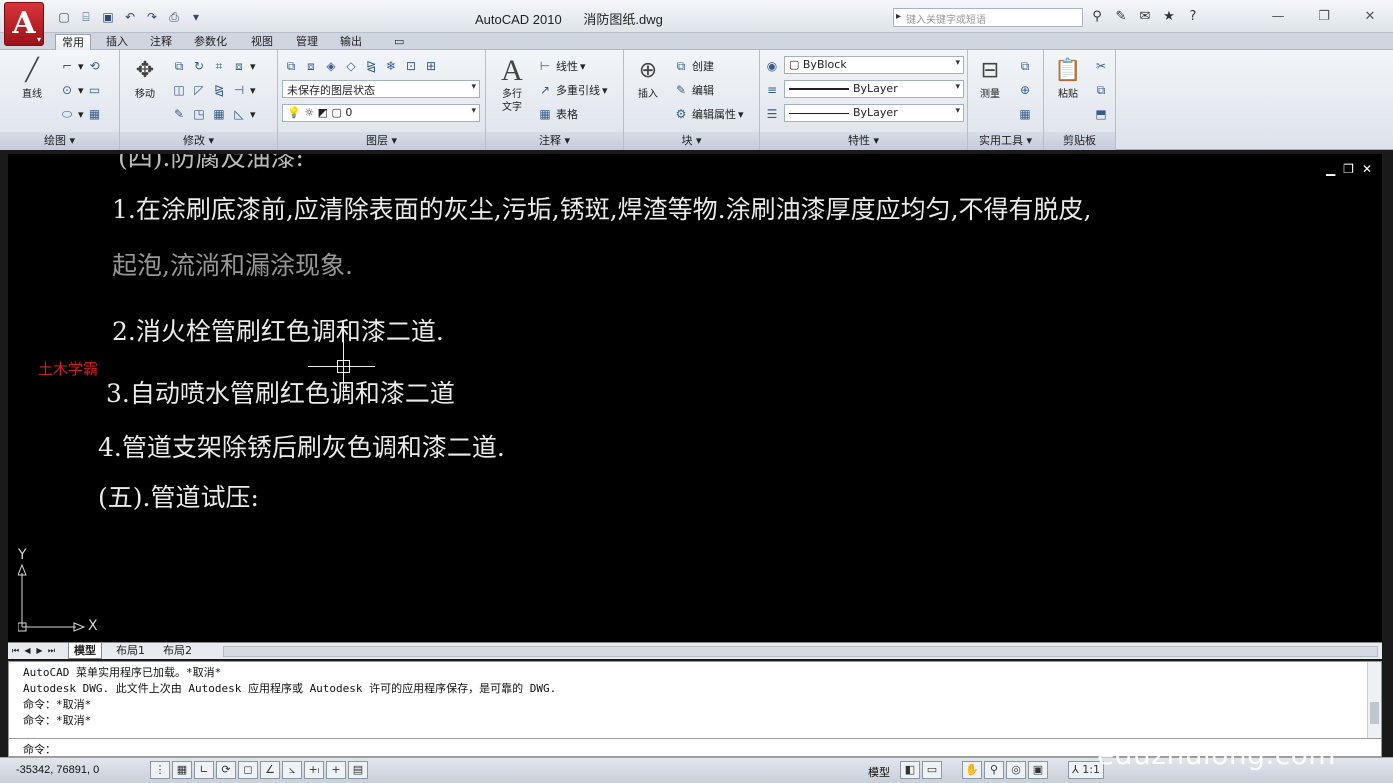  I want to click on color-dropdown: ▢ ByBlock, so click(874, 65).